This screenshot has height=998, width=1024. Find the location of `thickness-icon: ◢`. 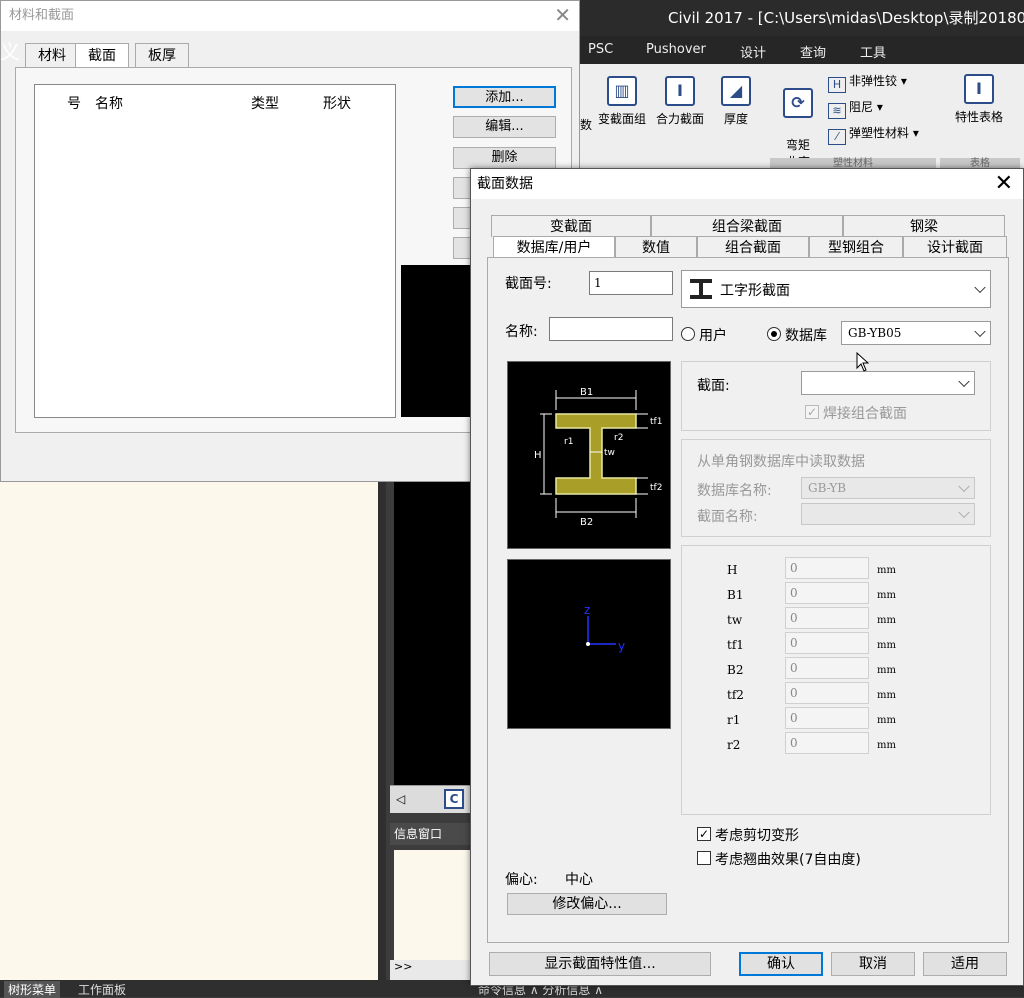

thickness-icon: ◢ is located at coordinates (736, 91).